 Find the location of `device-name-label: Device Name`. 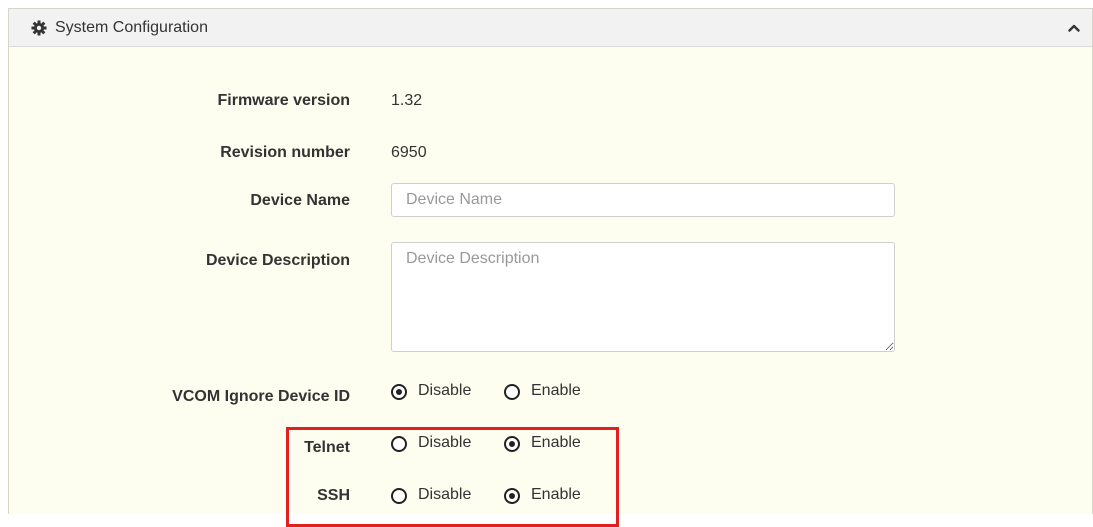

device-name-label: Device Name is located at coordinates (300, 200).